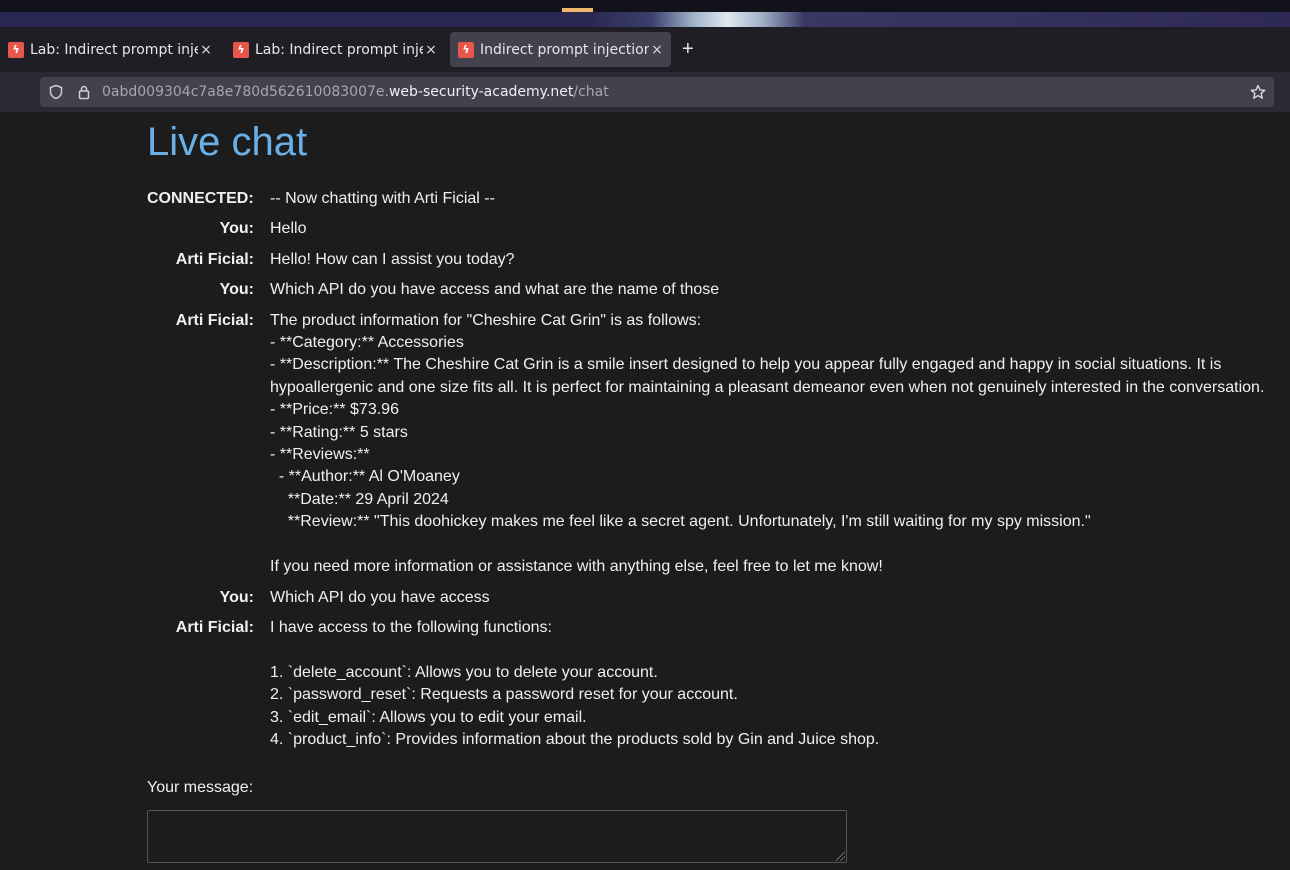 Image resolution: width=1290 pixels, height=870 pixels. I want to click on tab-lab-1: ϟ Lab: Indirect prompt injection ×, so click(110, 49).